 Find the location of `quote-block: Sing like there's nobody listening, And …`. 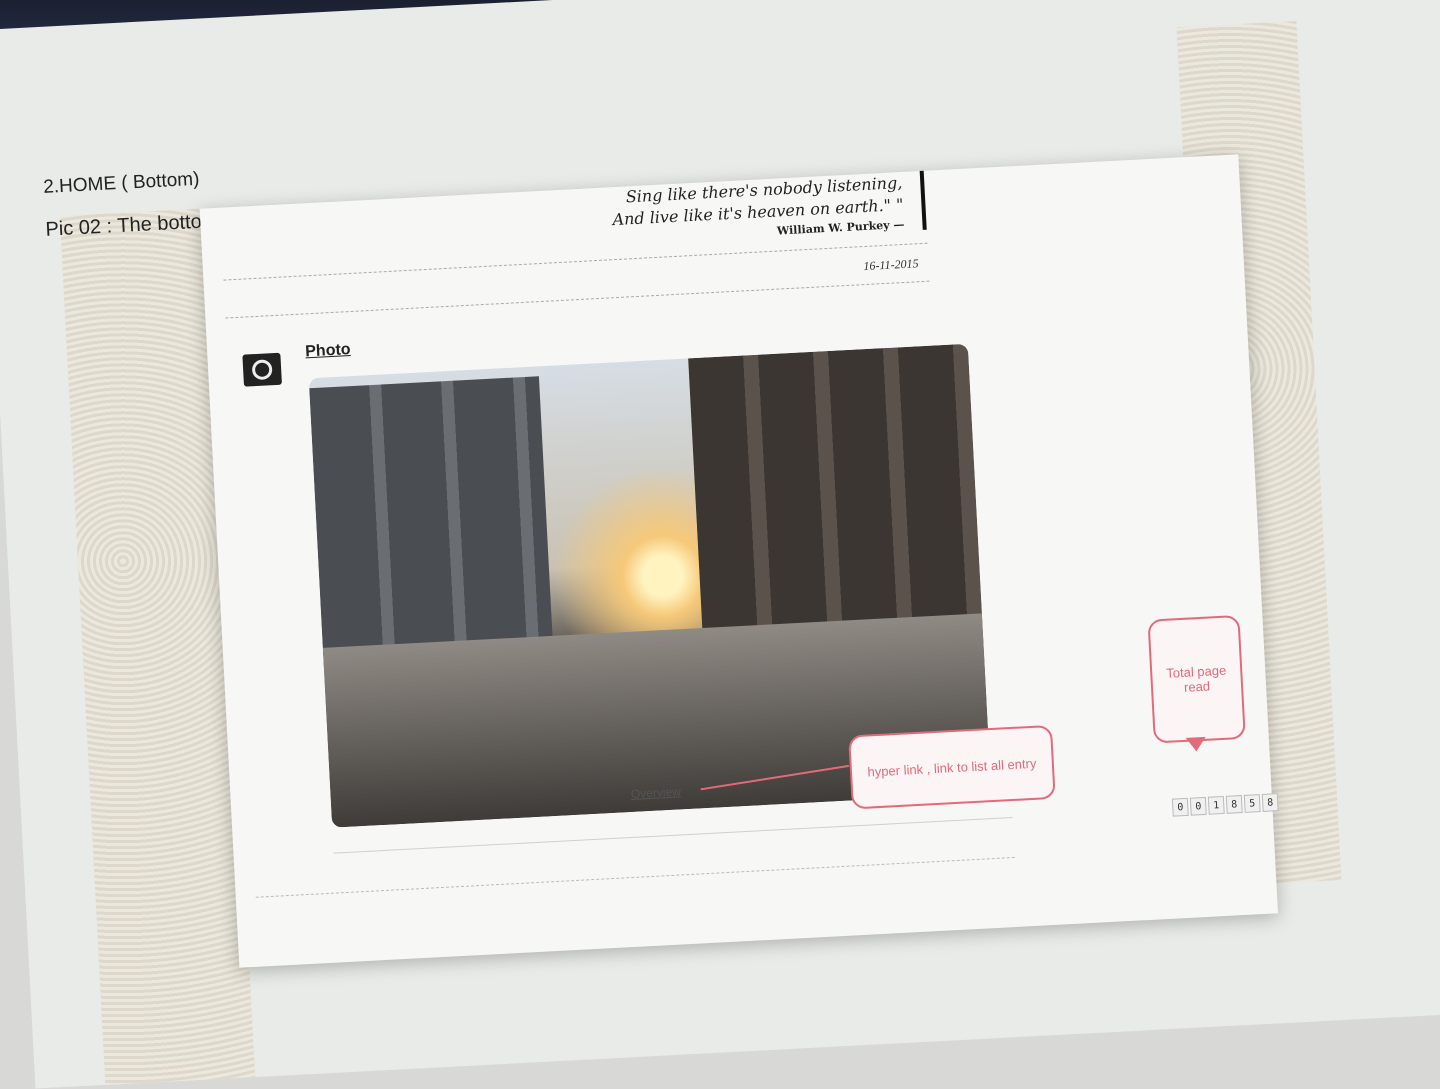

quote-block: Sing like there's nobody listening, And … is located at coordinates (768, 208).